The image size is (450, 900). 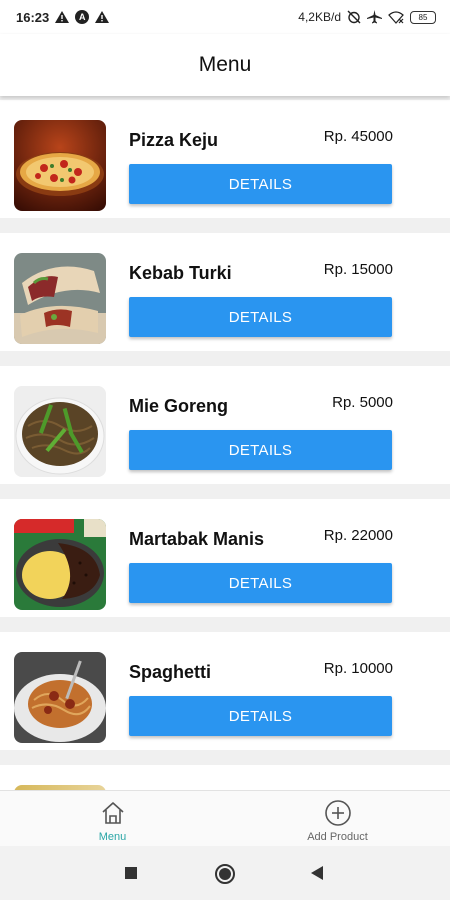 I want to click on item-price: Rp. 45000, so click(x=358, y=136).